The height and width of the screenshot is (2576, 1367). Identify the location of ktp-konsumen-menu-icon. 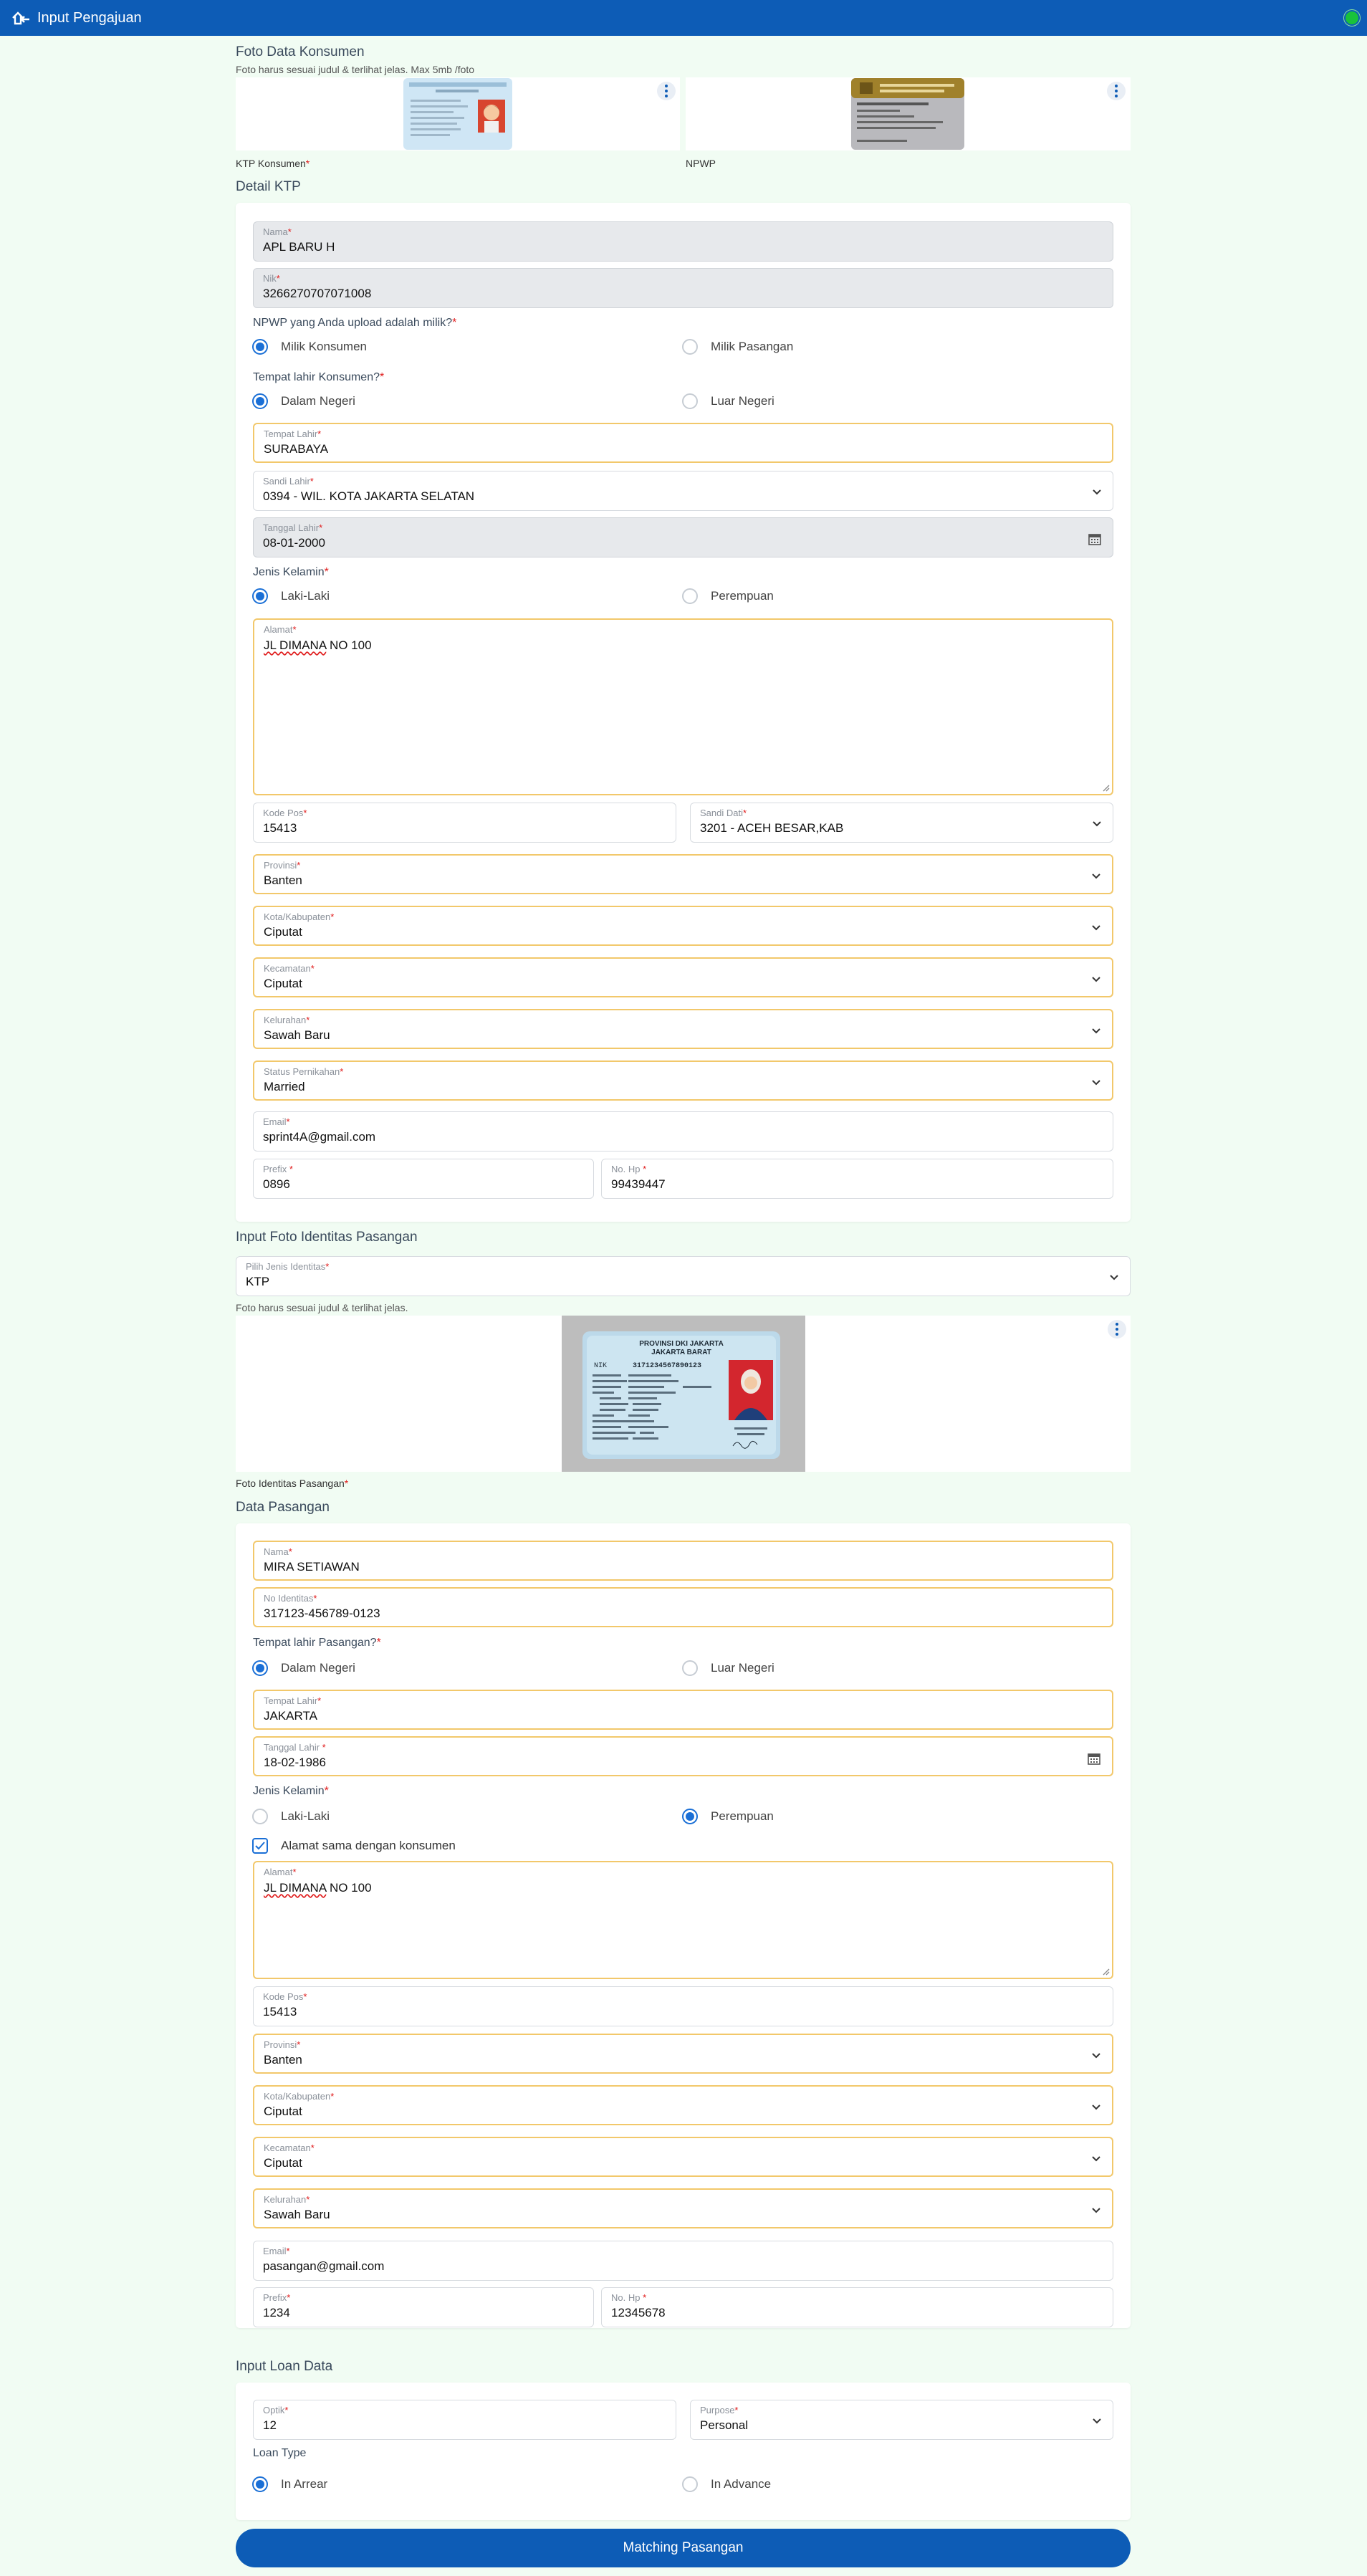
(666, 91).